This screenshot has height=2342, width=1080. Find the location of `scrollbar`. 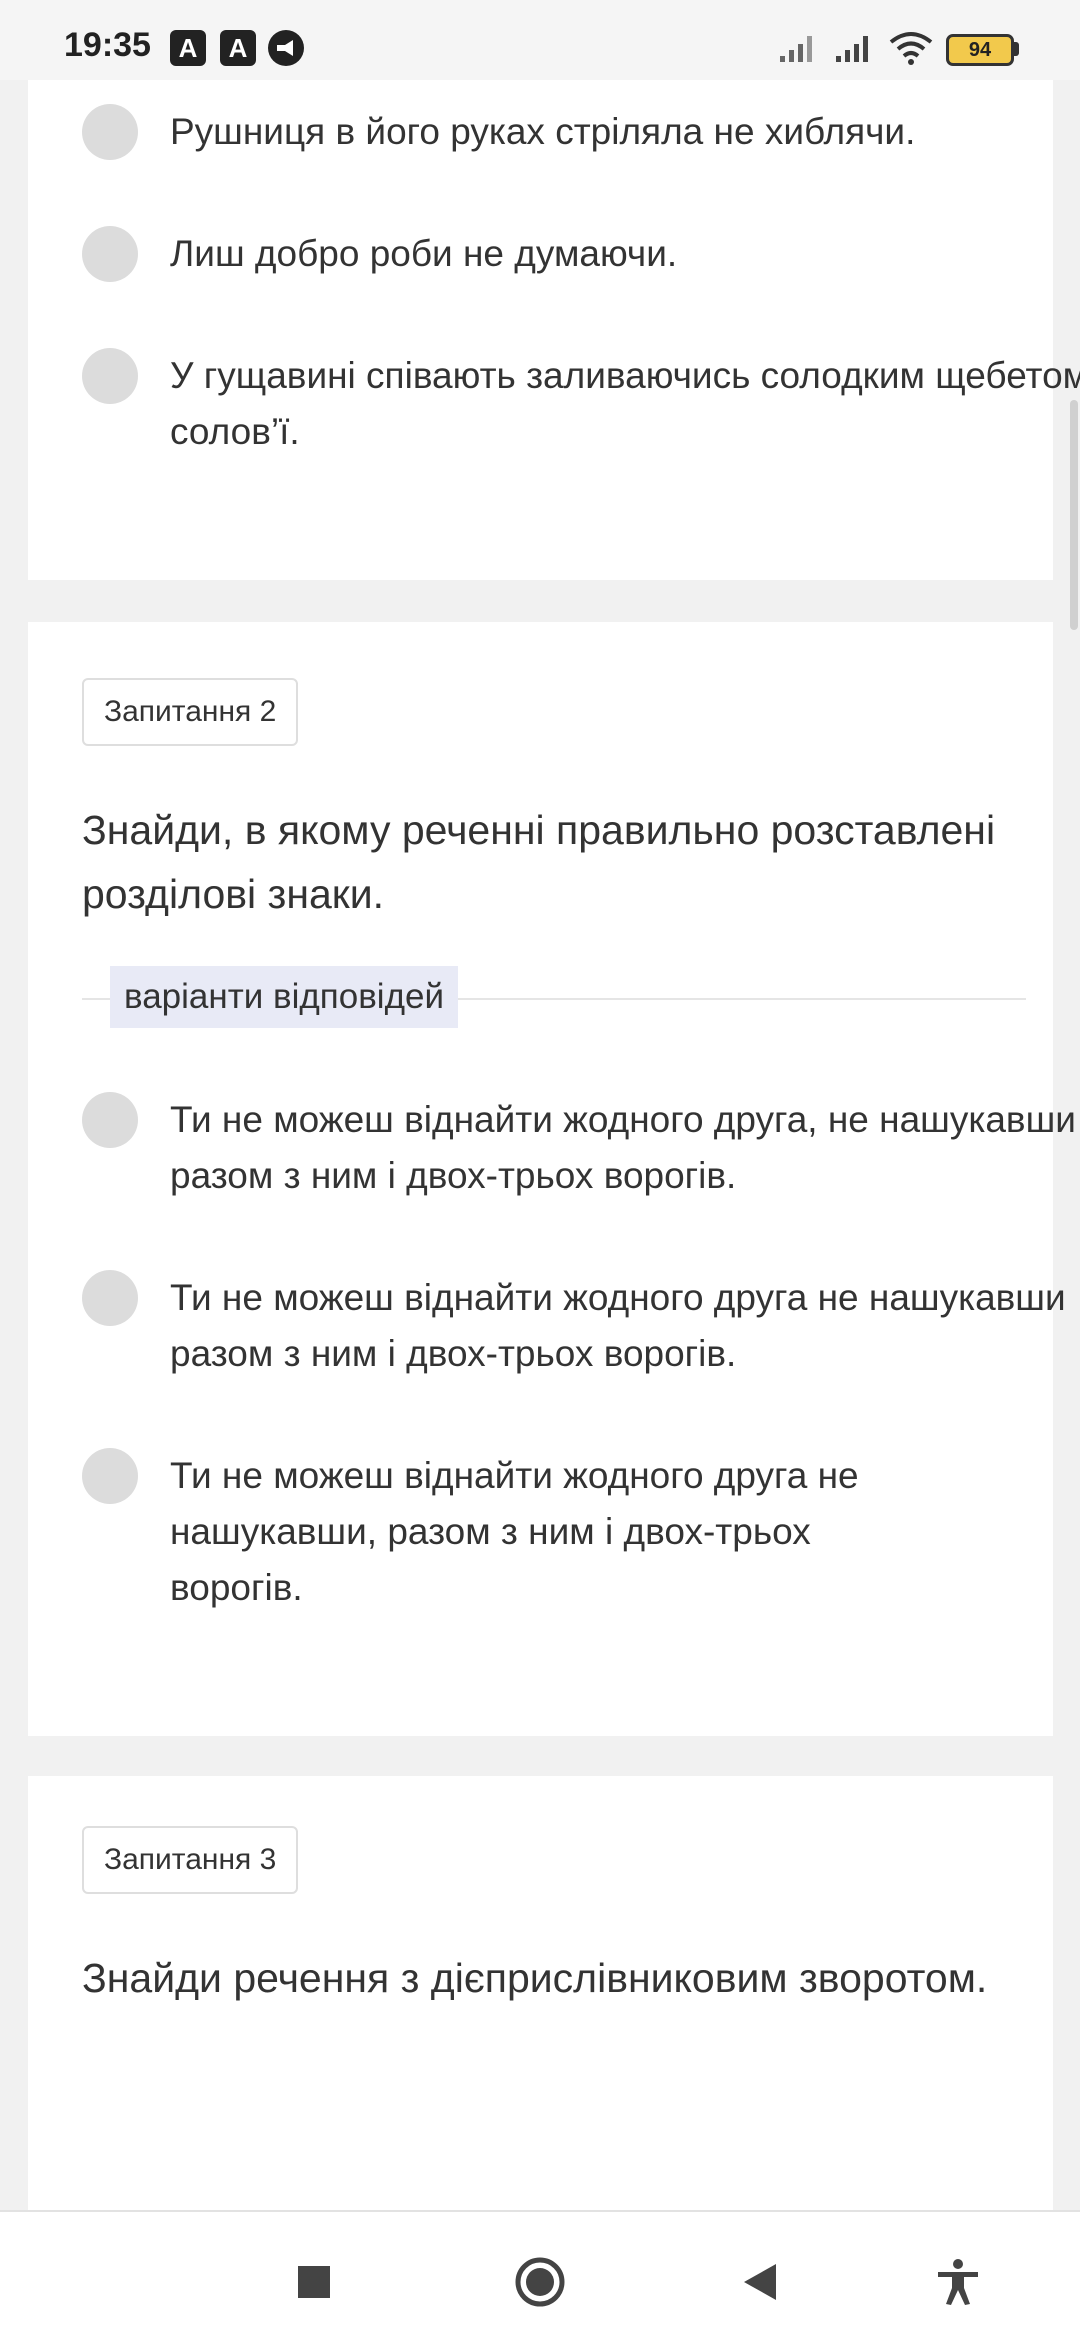

scrollbar is located at coordinates (1074, 515).